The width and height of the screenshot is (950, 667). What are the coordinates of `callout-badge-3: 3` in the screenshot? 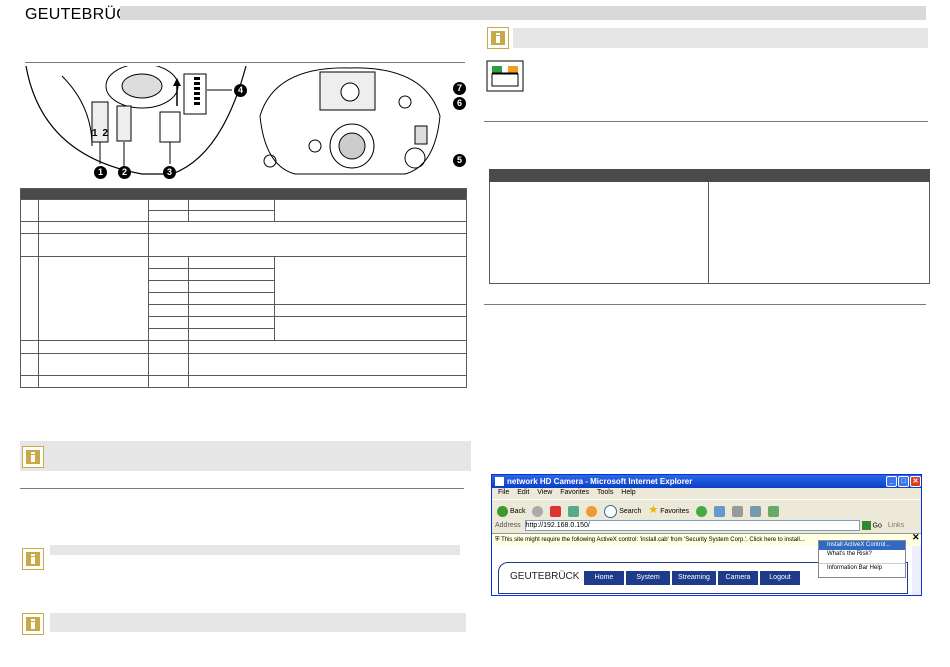 It's located at (169, 172).